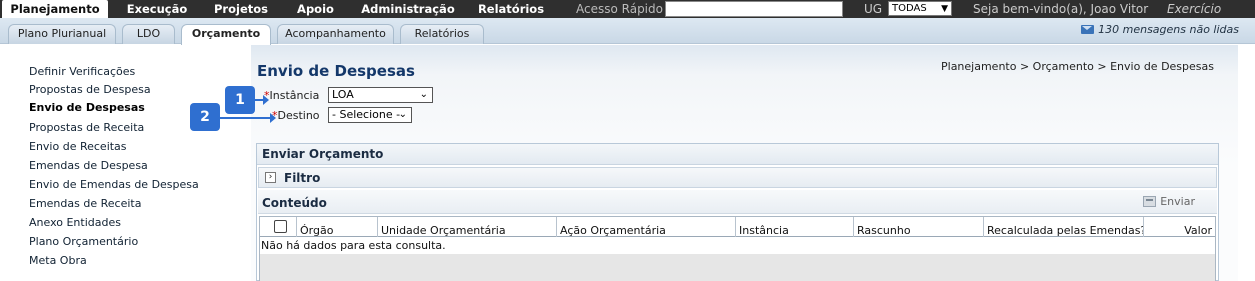 This screenshot has height=281, width=1255. Describe the element at coordinates (335, 34) in the screenshot. I see `tab-acompanhamento: Acompanhamento` at that location.